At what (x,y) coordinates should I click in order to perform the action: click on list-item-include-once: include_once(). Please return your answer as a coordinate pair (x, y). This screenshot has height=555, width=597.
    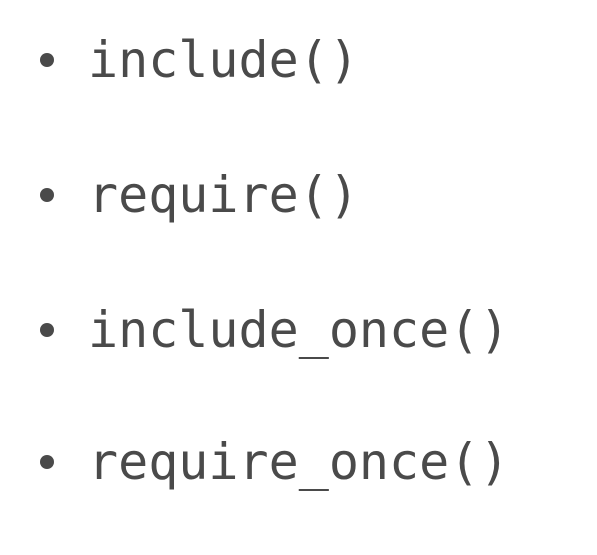
    Looking at the image, I should click on (274, 330).